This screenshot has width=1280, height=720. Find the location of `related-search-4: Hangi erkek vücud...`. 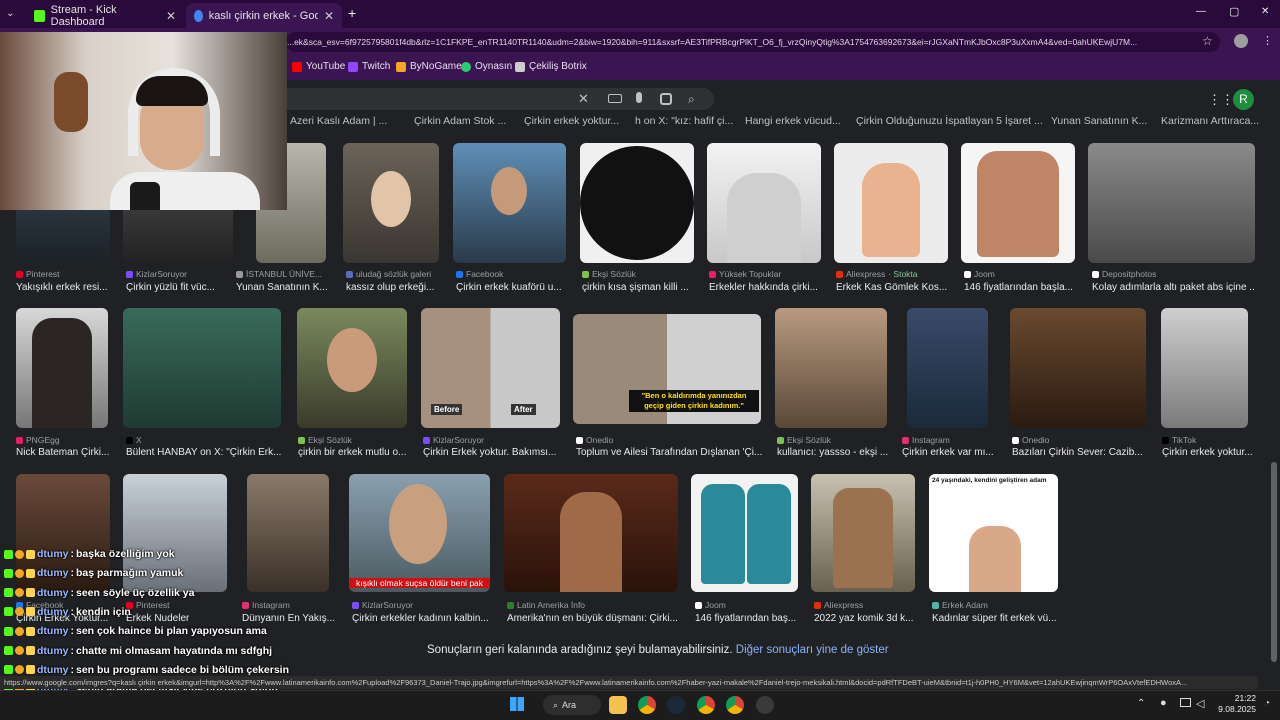

related-search-4: Hangi erkek vücud... is located at coordinates (793, 121).